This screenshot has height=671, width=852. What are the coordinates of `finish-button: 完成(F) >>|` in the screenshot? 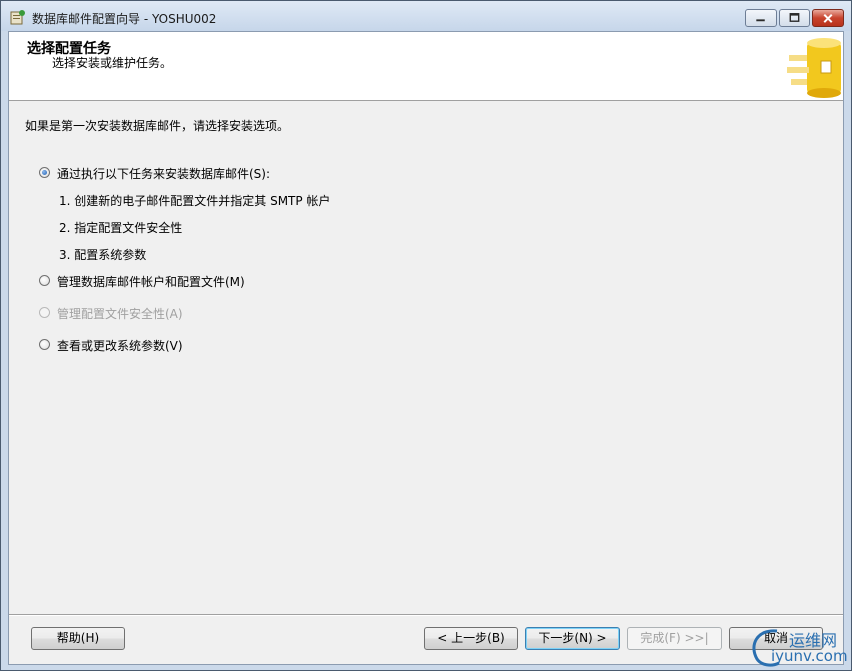 It's located at (674, 638).